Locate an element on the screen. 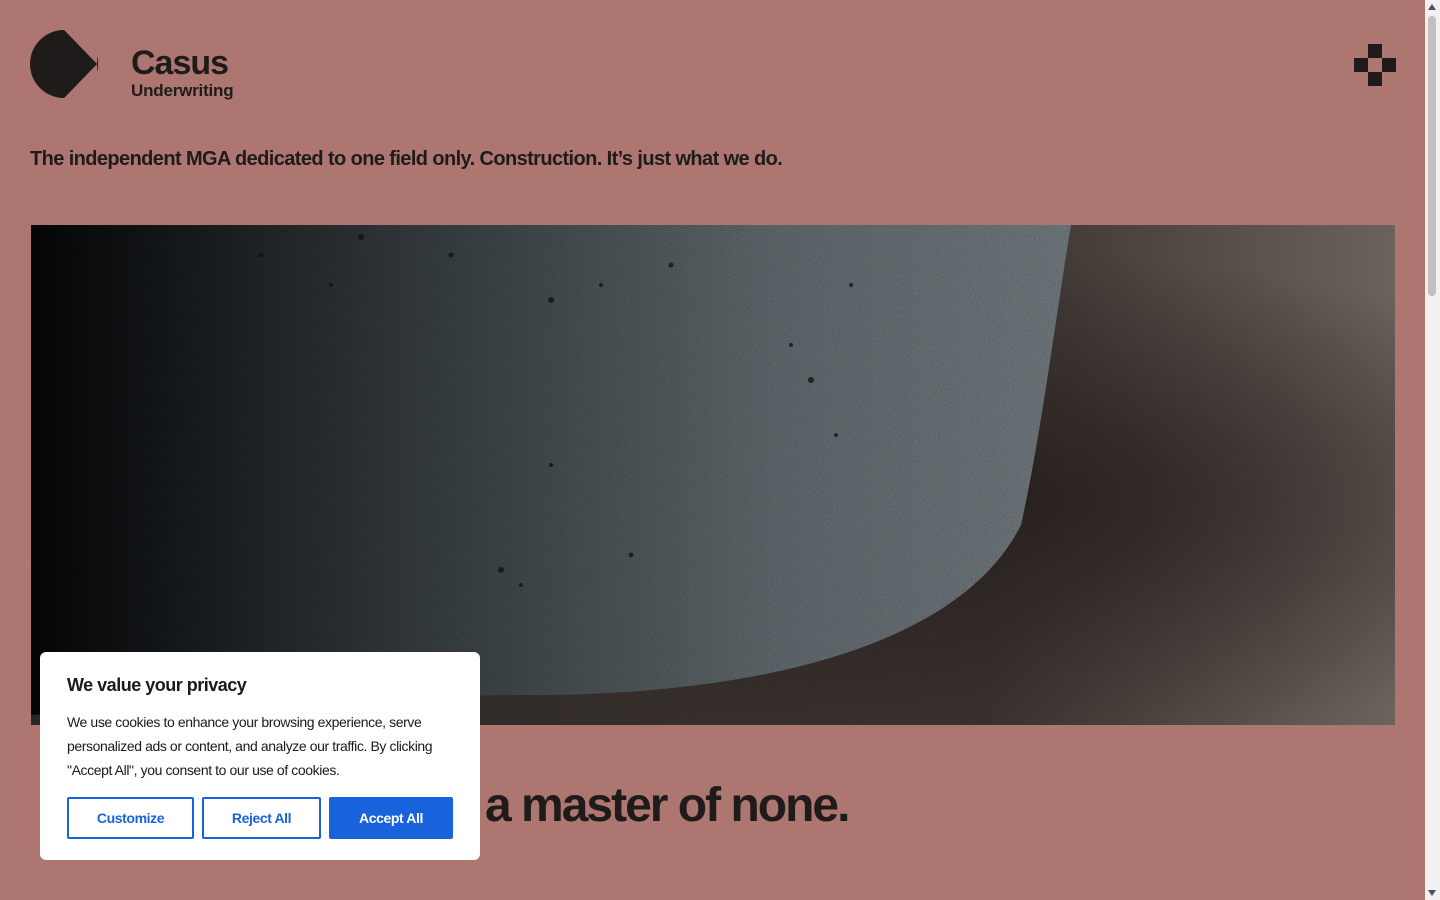 The image size is (1440, 900). accept-all-button: Accept All is located at coordinates (391, 818).